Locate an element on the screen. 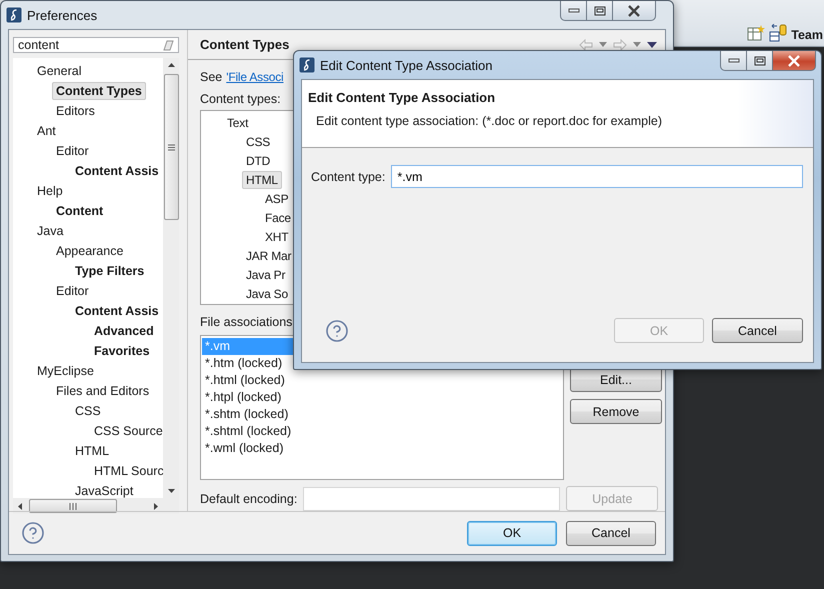  list-item: *.htpl (locked) is located at coordinates (382, 397).